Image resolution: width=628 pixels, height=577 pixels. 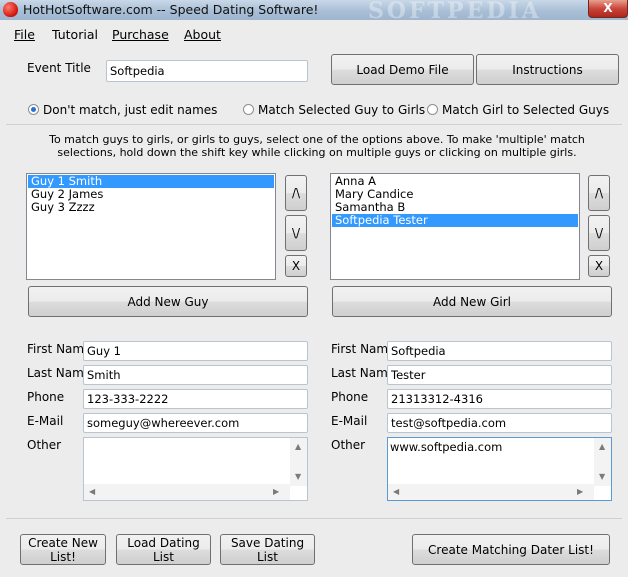 What do you see at coordinates (350, 397) in the screenshot?
I see `girl-phone-label: Phone` at bounding box center [350, 397].